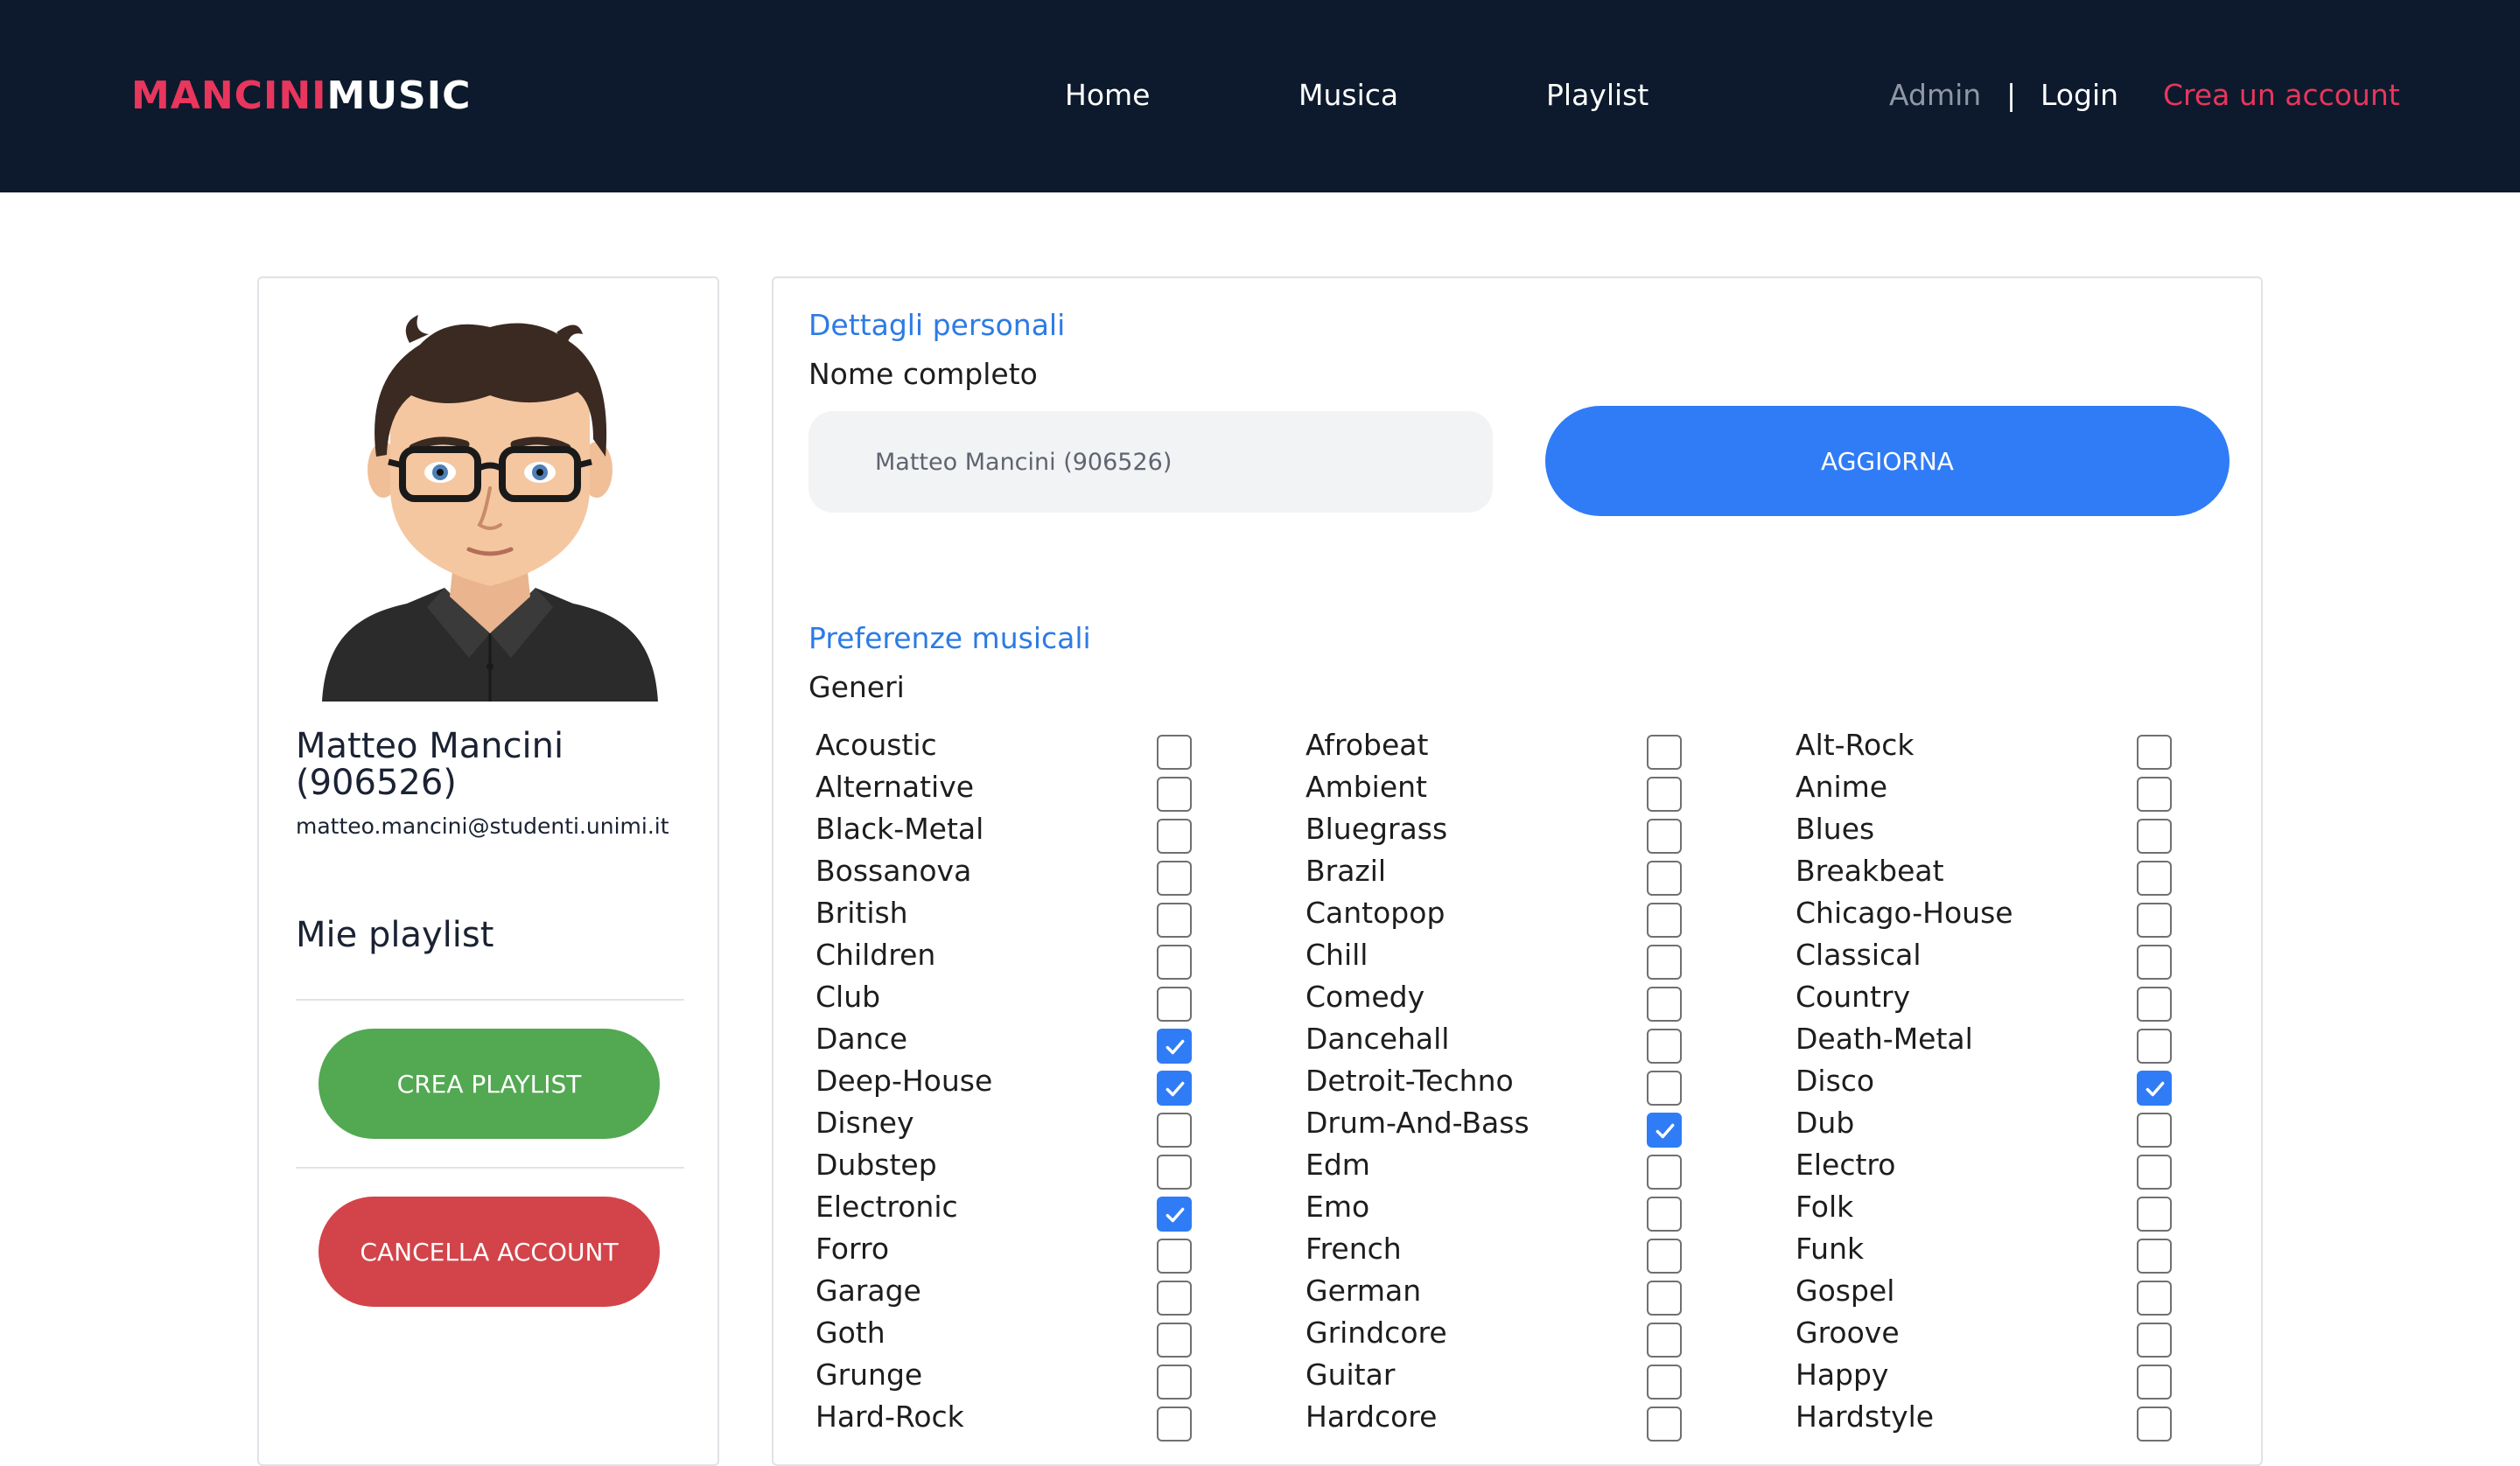 The height and width of the screenshot is (1466, 2520). What do you see at coordinates (1825, 1123) in the screenshot?
I see `genre-label: Dub` at bounding box center [1825, 1123].